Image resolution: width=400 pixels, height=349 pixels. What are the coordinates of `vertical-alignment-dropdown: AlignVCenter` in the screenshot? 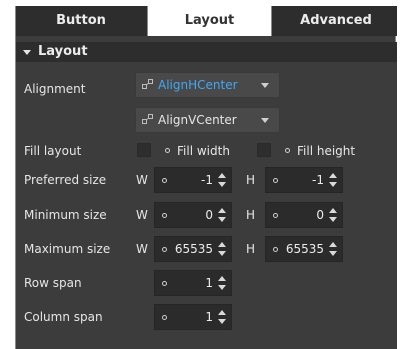 It's located at (207, 120).